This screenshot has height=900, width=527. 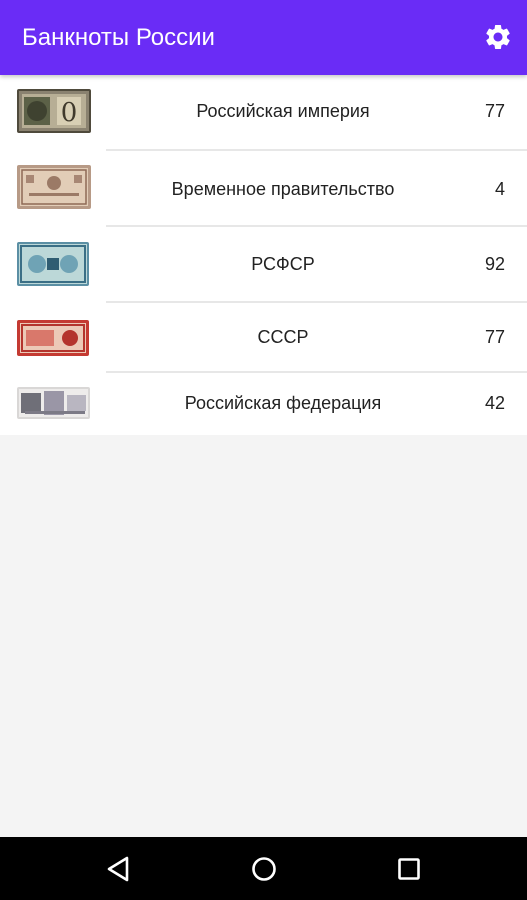 I want to click on nav-home-button, so click(x=264, y=869).